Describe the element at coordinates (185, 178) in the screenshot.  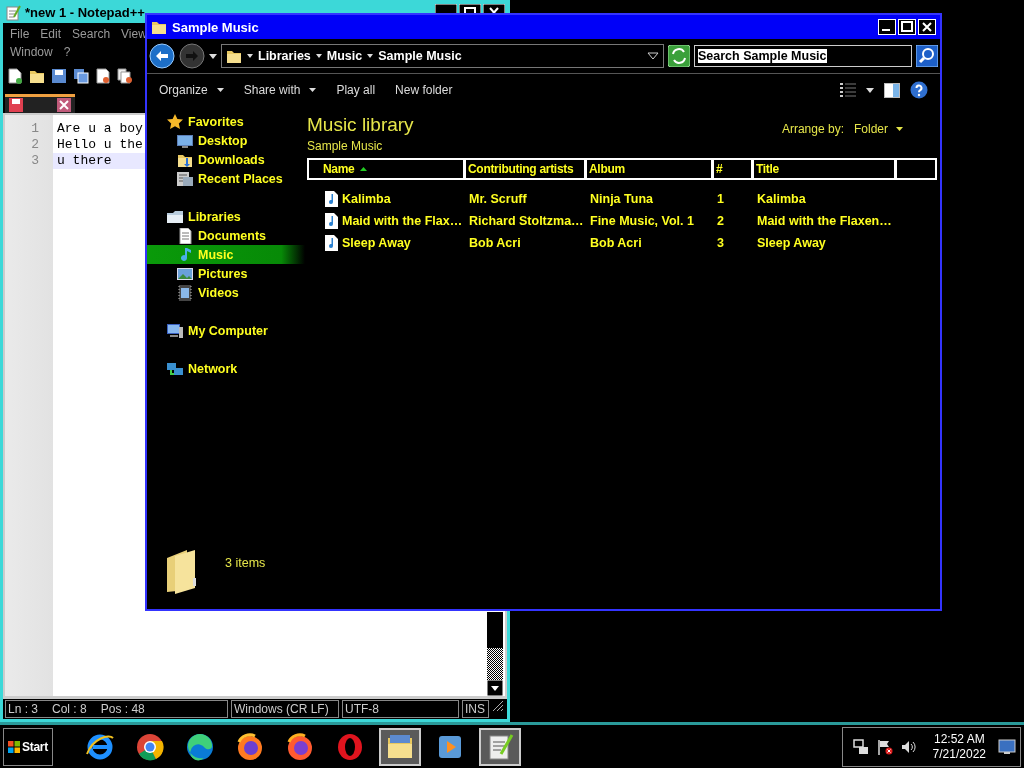
I see `recent-places-icon` at that location.